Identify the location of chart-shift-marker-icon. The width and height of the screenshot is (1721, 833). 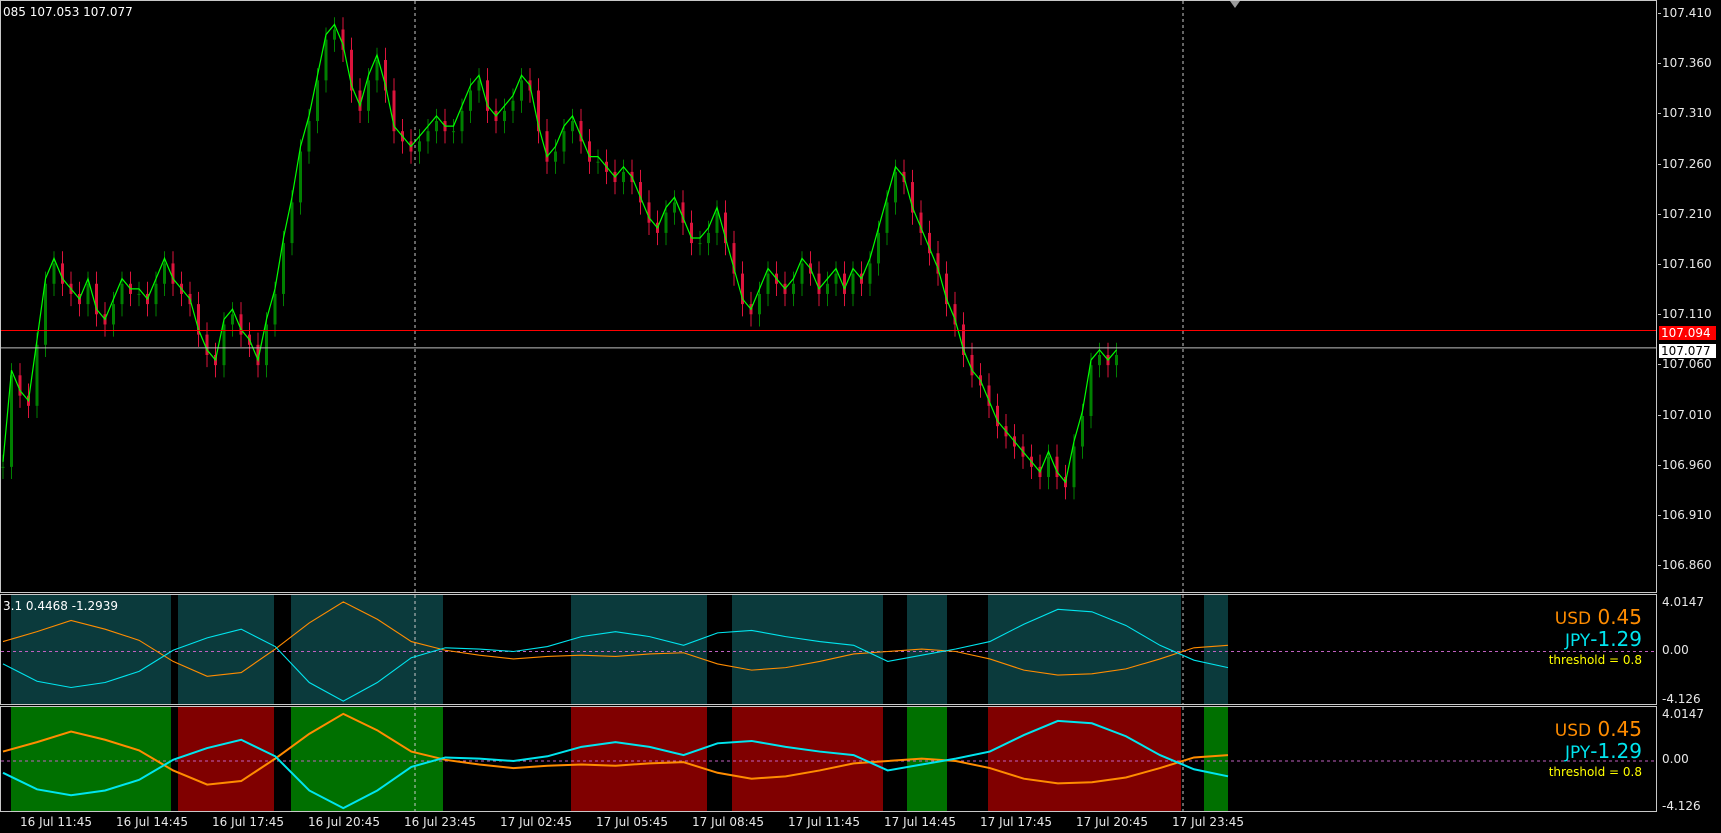
(1235, 4).